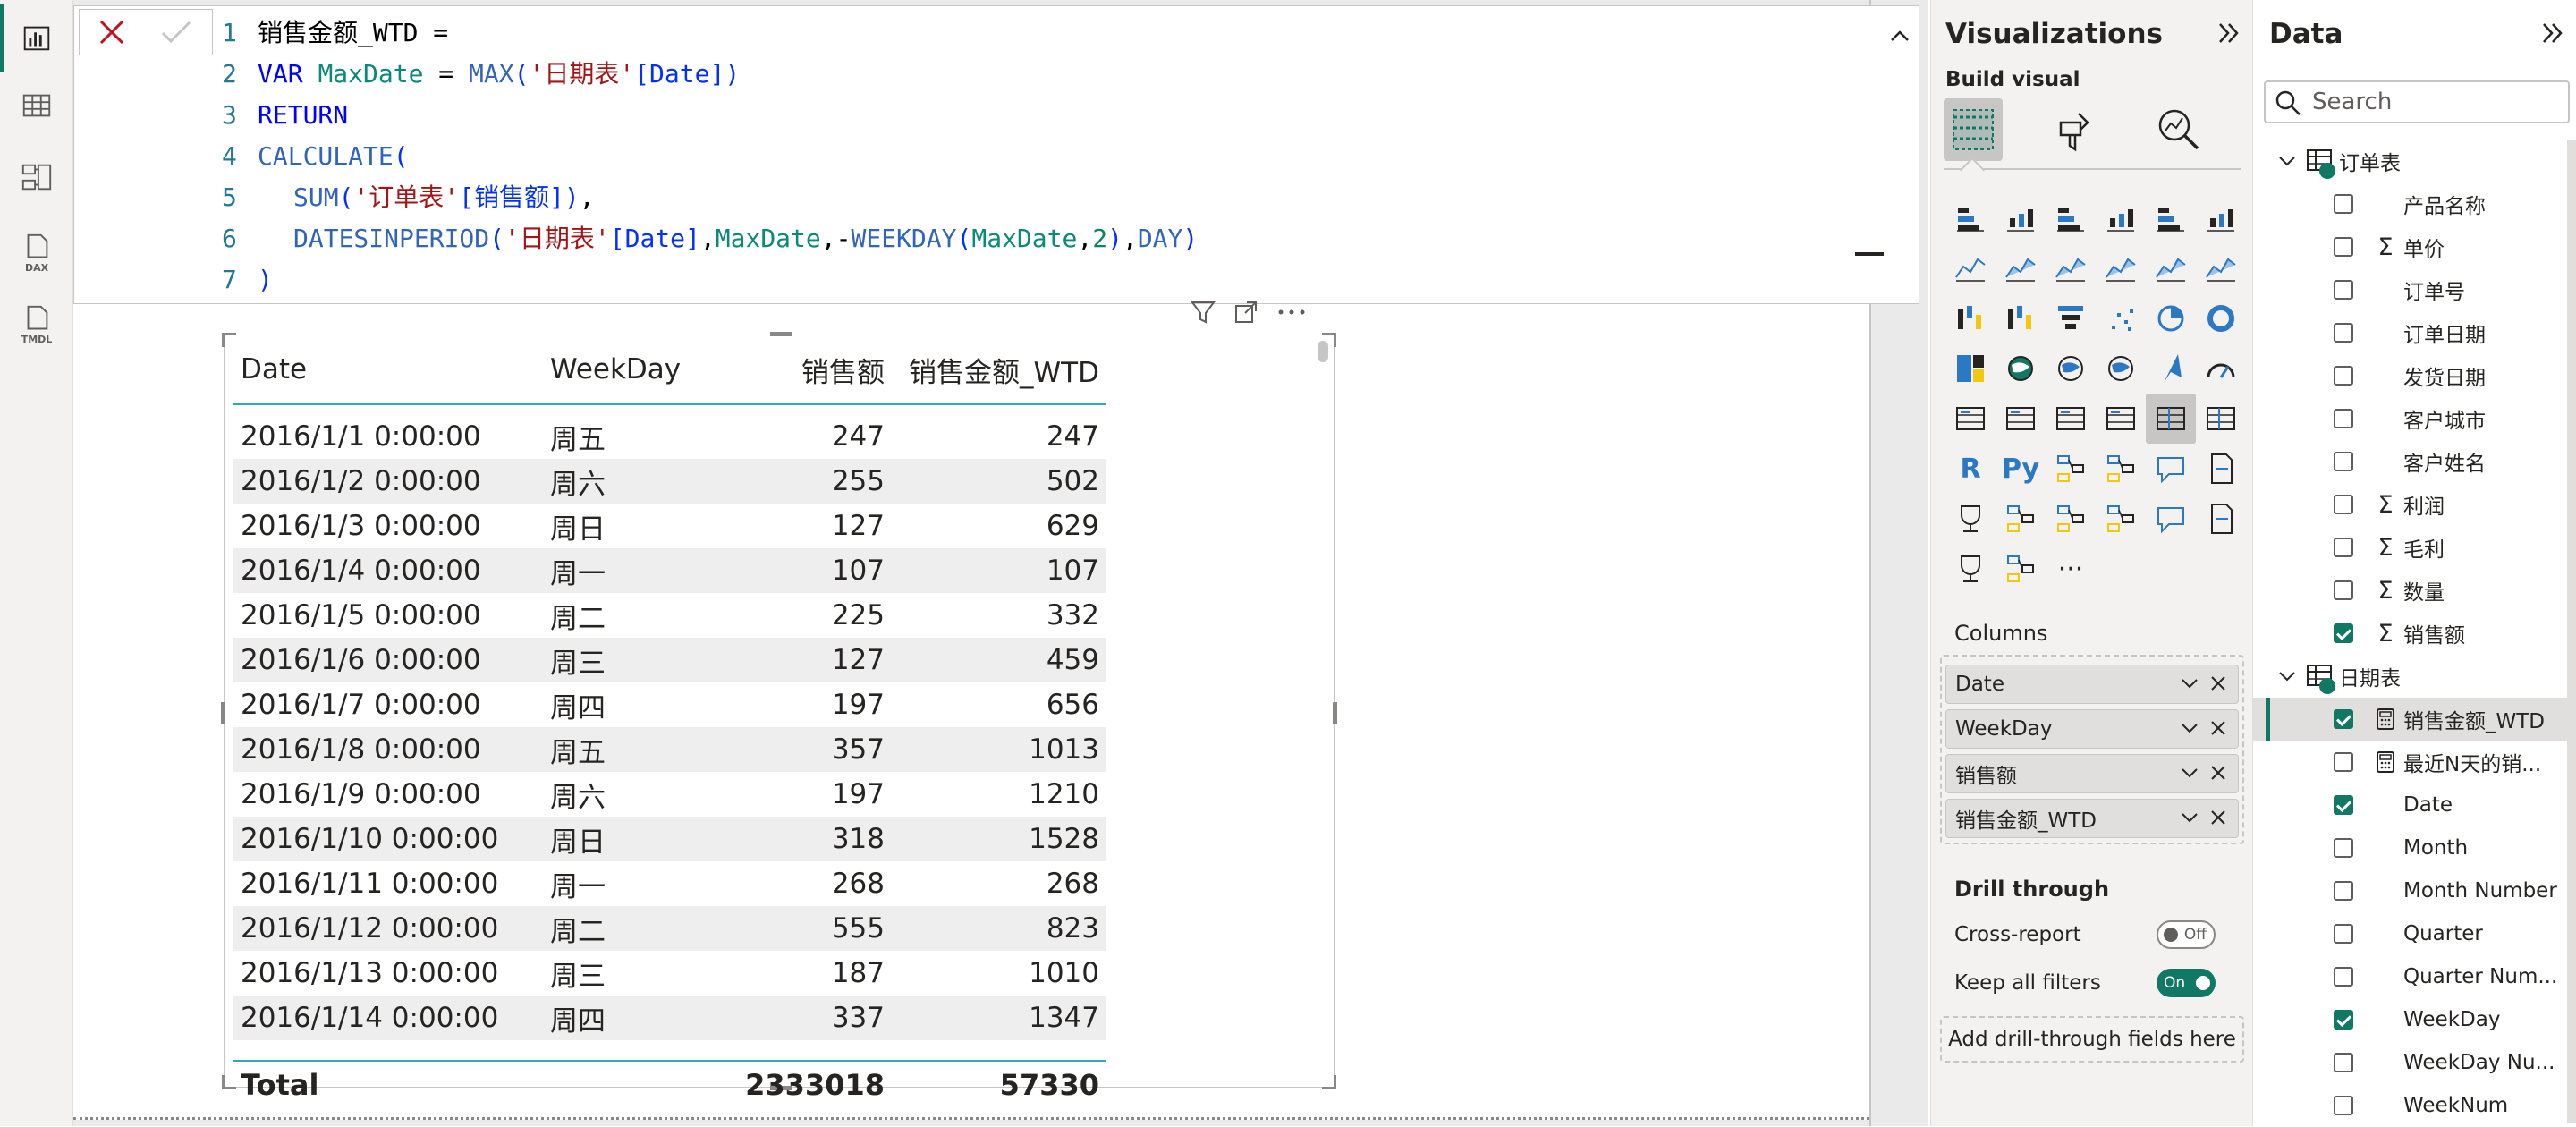 Image resolution: width=2576 pixels, height=1127 pixels. What do you see at coordinates (2092, 729) in the screenshot?
I see `column-well-item: WeekDay` at bounding box center [2092, 729].